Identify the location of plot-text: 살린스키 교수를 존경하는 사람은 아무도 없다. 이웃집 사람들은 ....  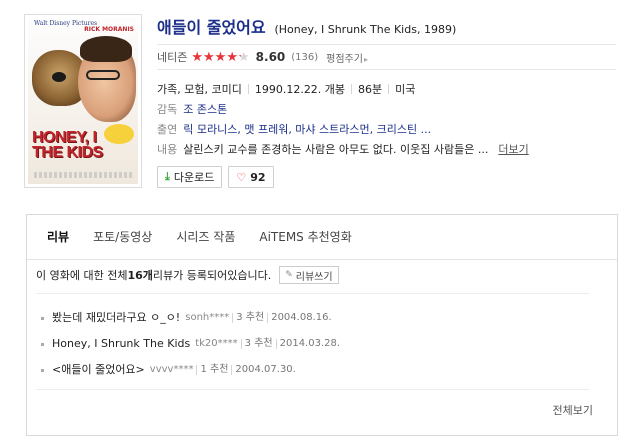
(336, 149).